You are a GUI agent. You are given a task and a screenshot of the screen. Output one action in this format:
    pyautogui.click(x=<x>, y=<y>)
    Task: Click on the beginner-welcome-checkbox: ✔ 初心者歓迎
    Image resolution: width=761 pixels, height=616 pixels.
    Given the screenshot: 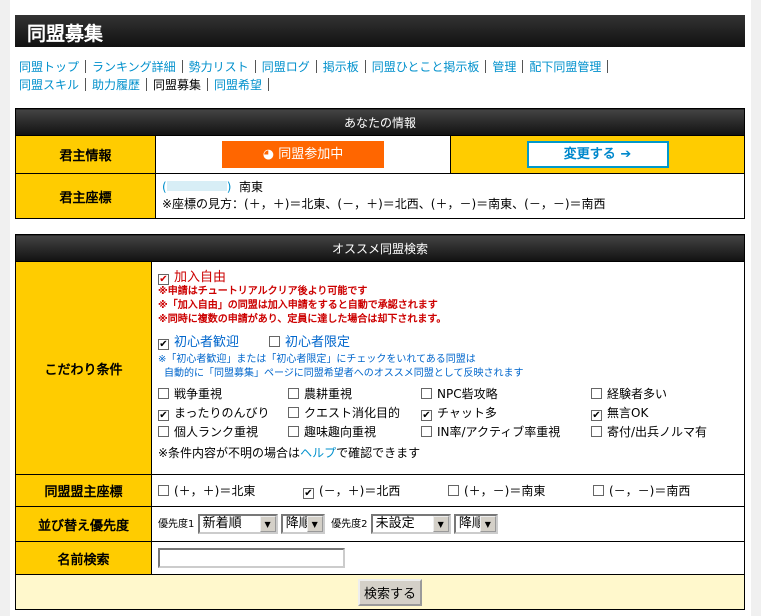 What is the action you would take?
    pyautogui.click(x=198, y=342)
    